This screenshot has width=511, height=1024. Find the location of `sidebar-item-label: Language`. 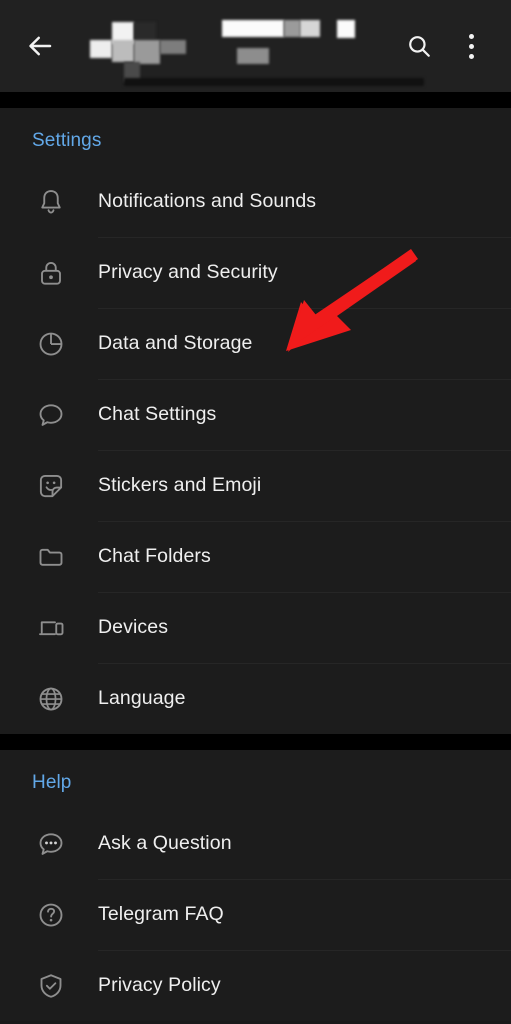

sidebar-item-label: Language is located at coordinates (142, 698).